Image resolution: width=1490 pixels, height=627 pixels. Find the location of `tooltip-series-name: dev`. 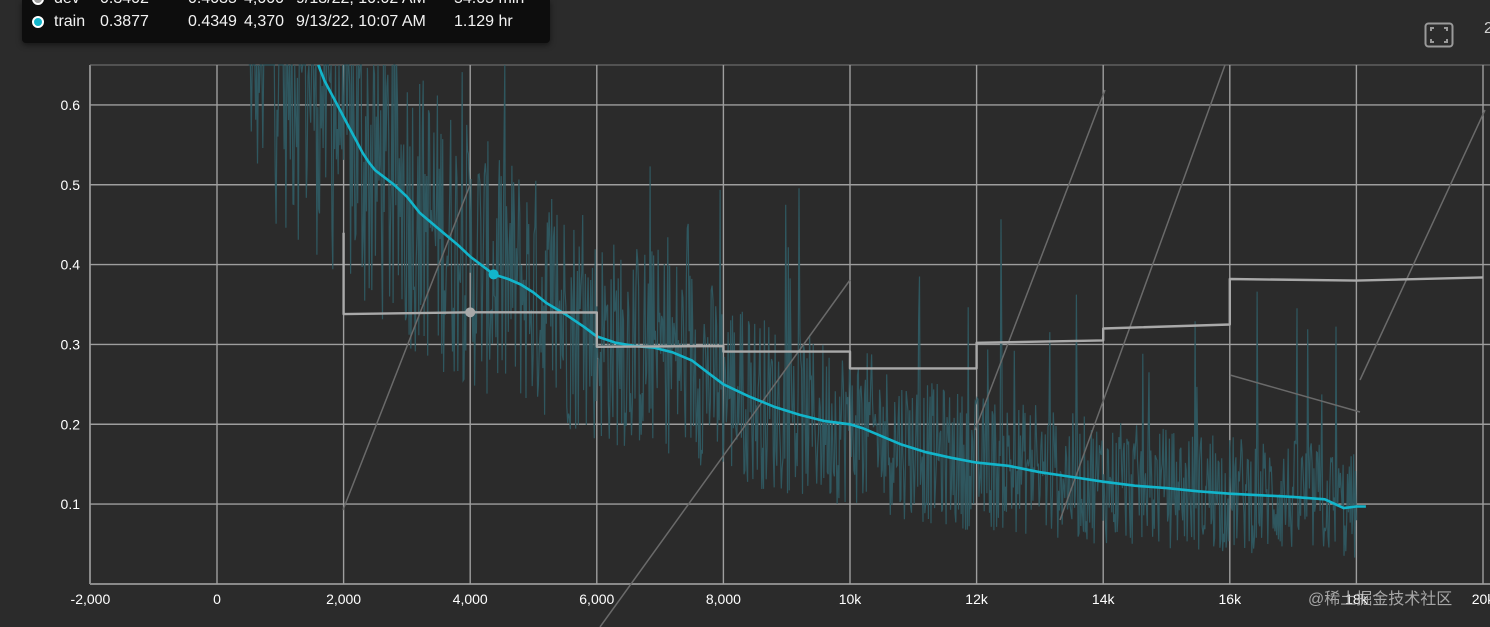

tooltip-series-name: dev is located at coordinates (77, 4).